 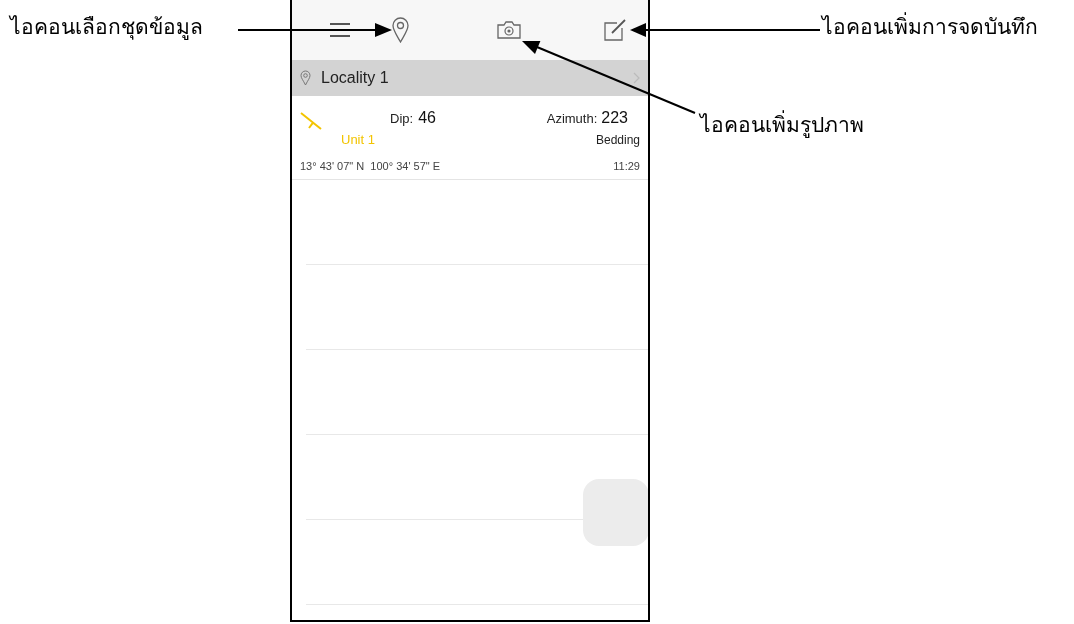 What do you see at coordinates (370, 166) in the screenshot?
I see `coordinates: 13° 43' 07" N 100° 34' 57" E` at bounding box center [370, 166].